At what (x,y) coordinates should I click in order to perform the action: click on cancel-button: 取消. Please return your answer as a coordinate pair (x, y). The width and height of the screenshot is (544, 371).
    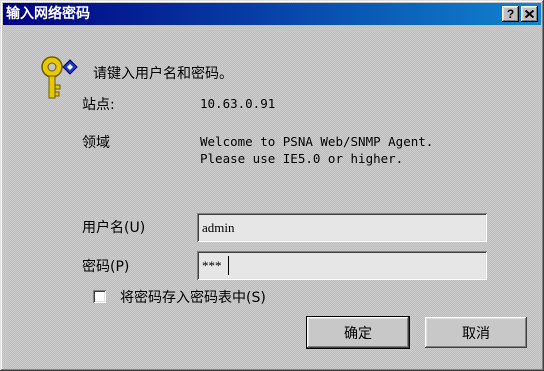
    Looking at the image, I should click on (476, 332).